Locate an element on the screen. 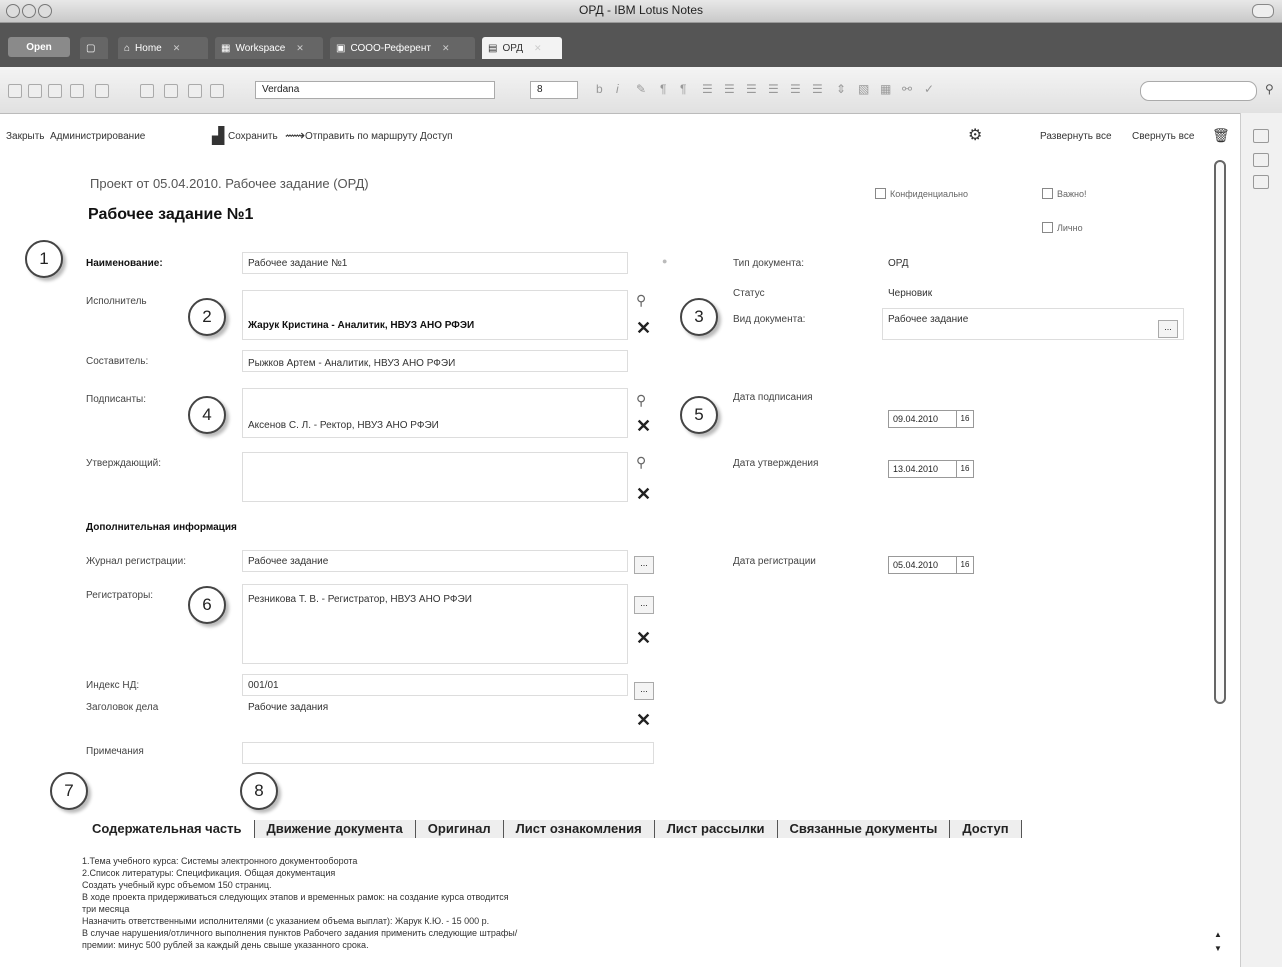 This screenshot has height=967, width=1282. cut-icon is located at coordinates (15, 91).